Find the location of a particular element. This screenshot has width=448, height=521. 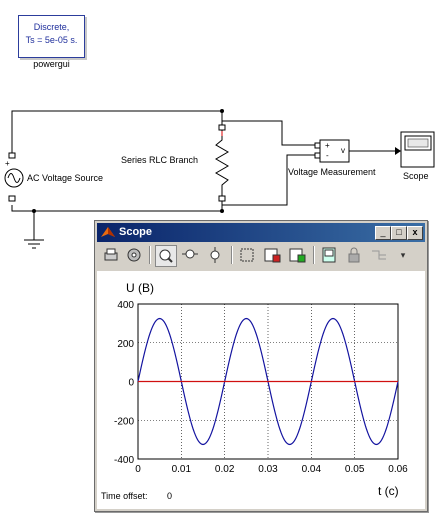

parameters-icon is located at coordinates (134, 255).